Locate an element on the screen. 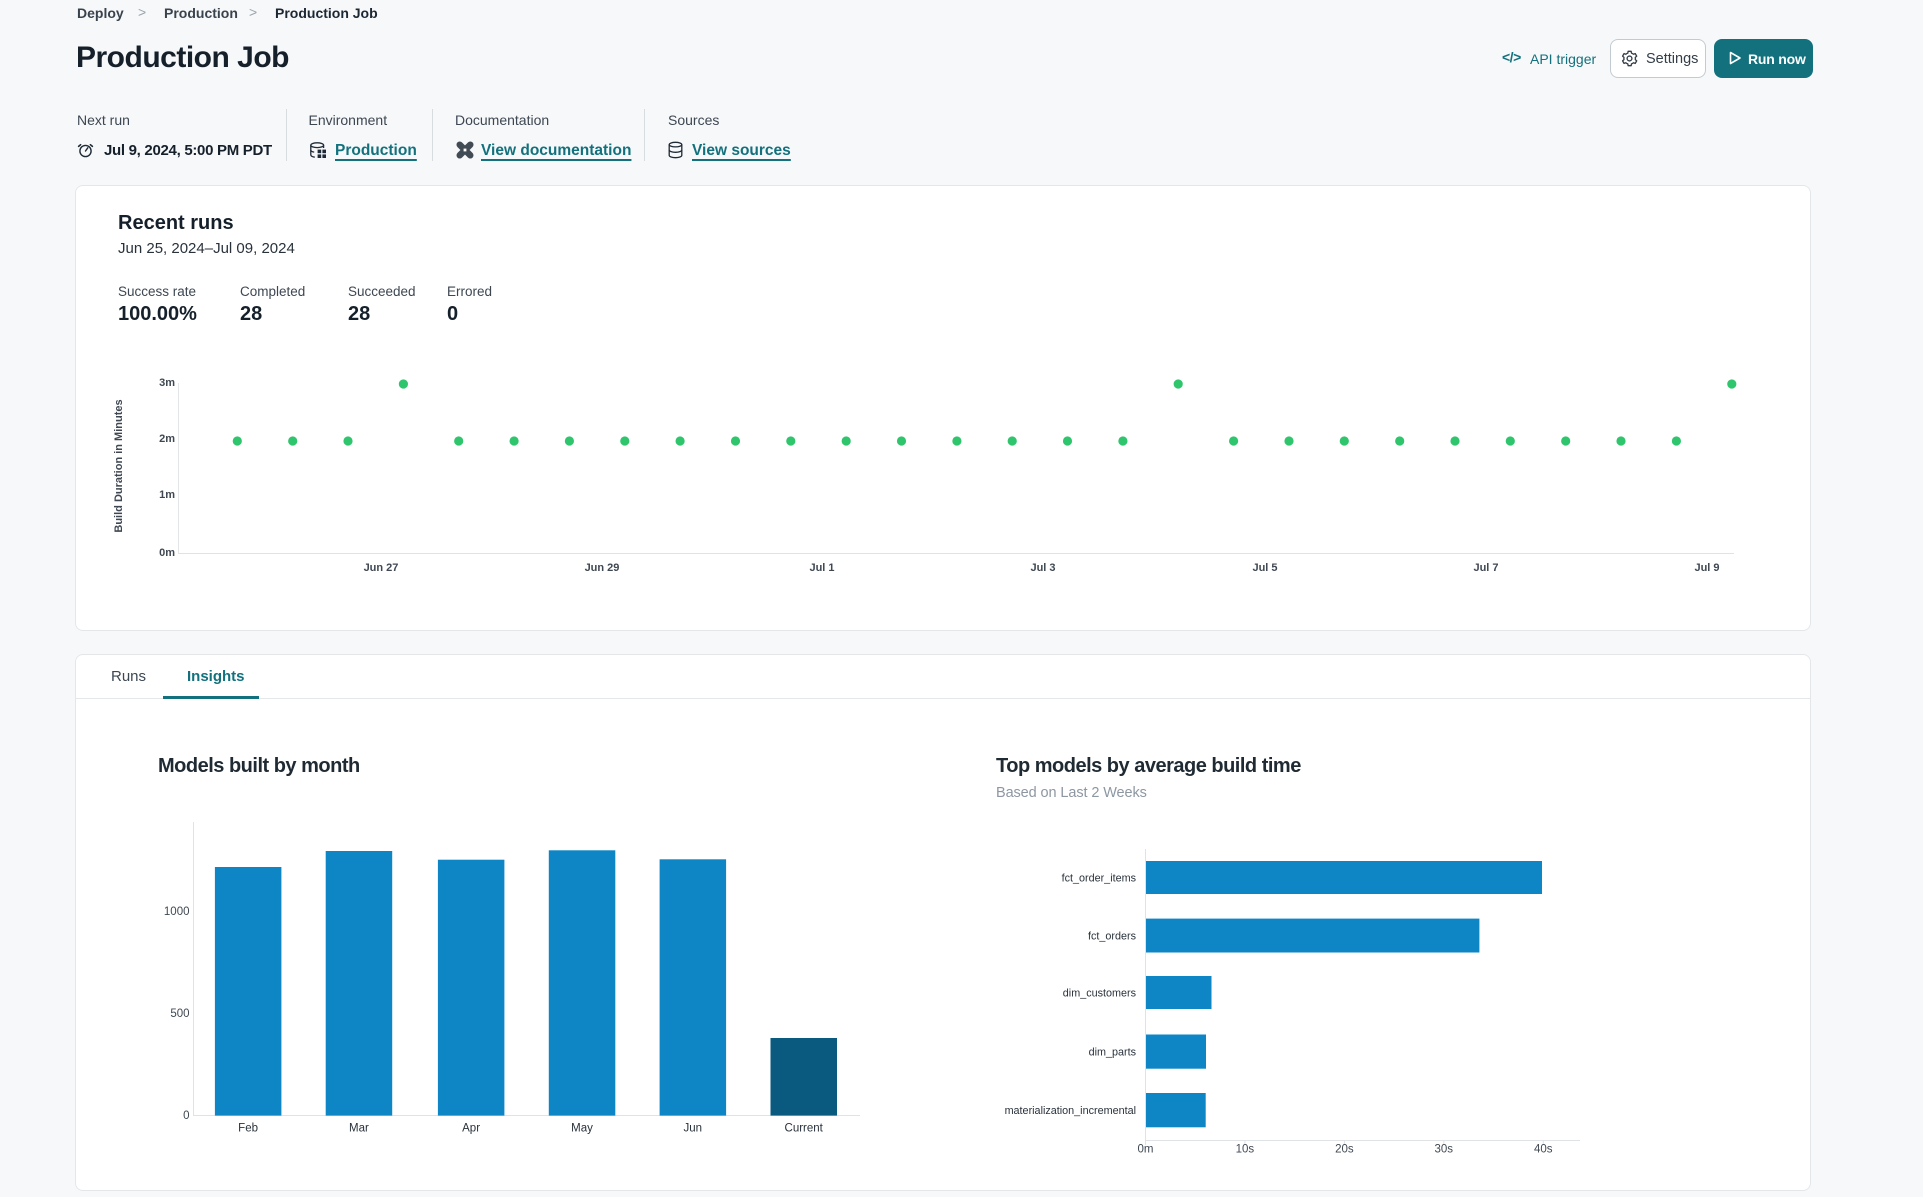 The image size is (1923, 1197). svg-text: dim_parts is located at coordinates (1113, 1053).